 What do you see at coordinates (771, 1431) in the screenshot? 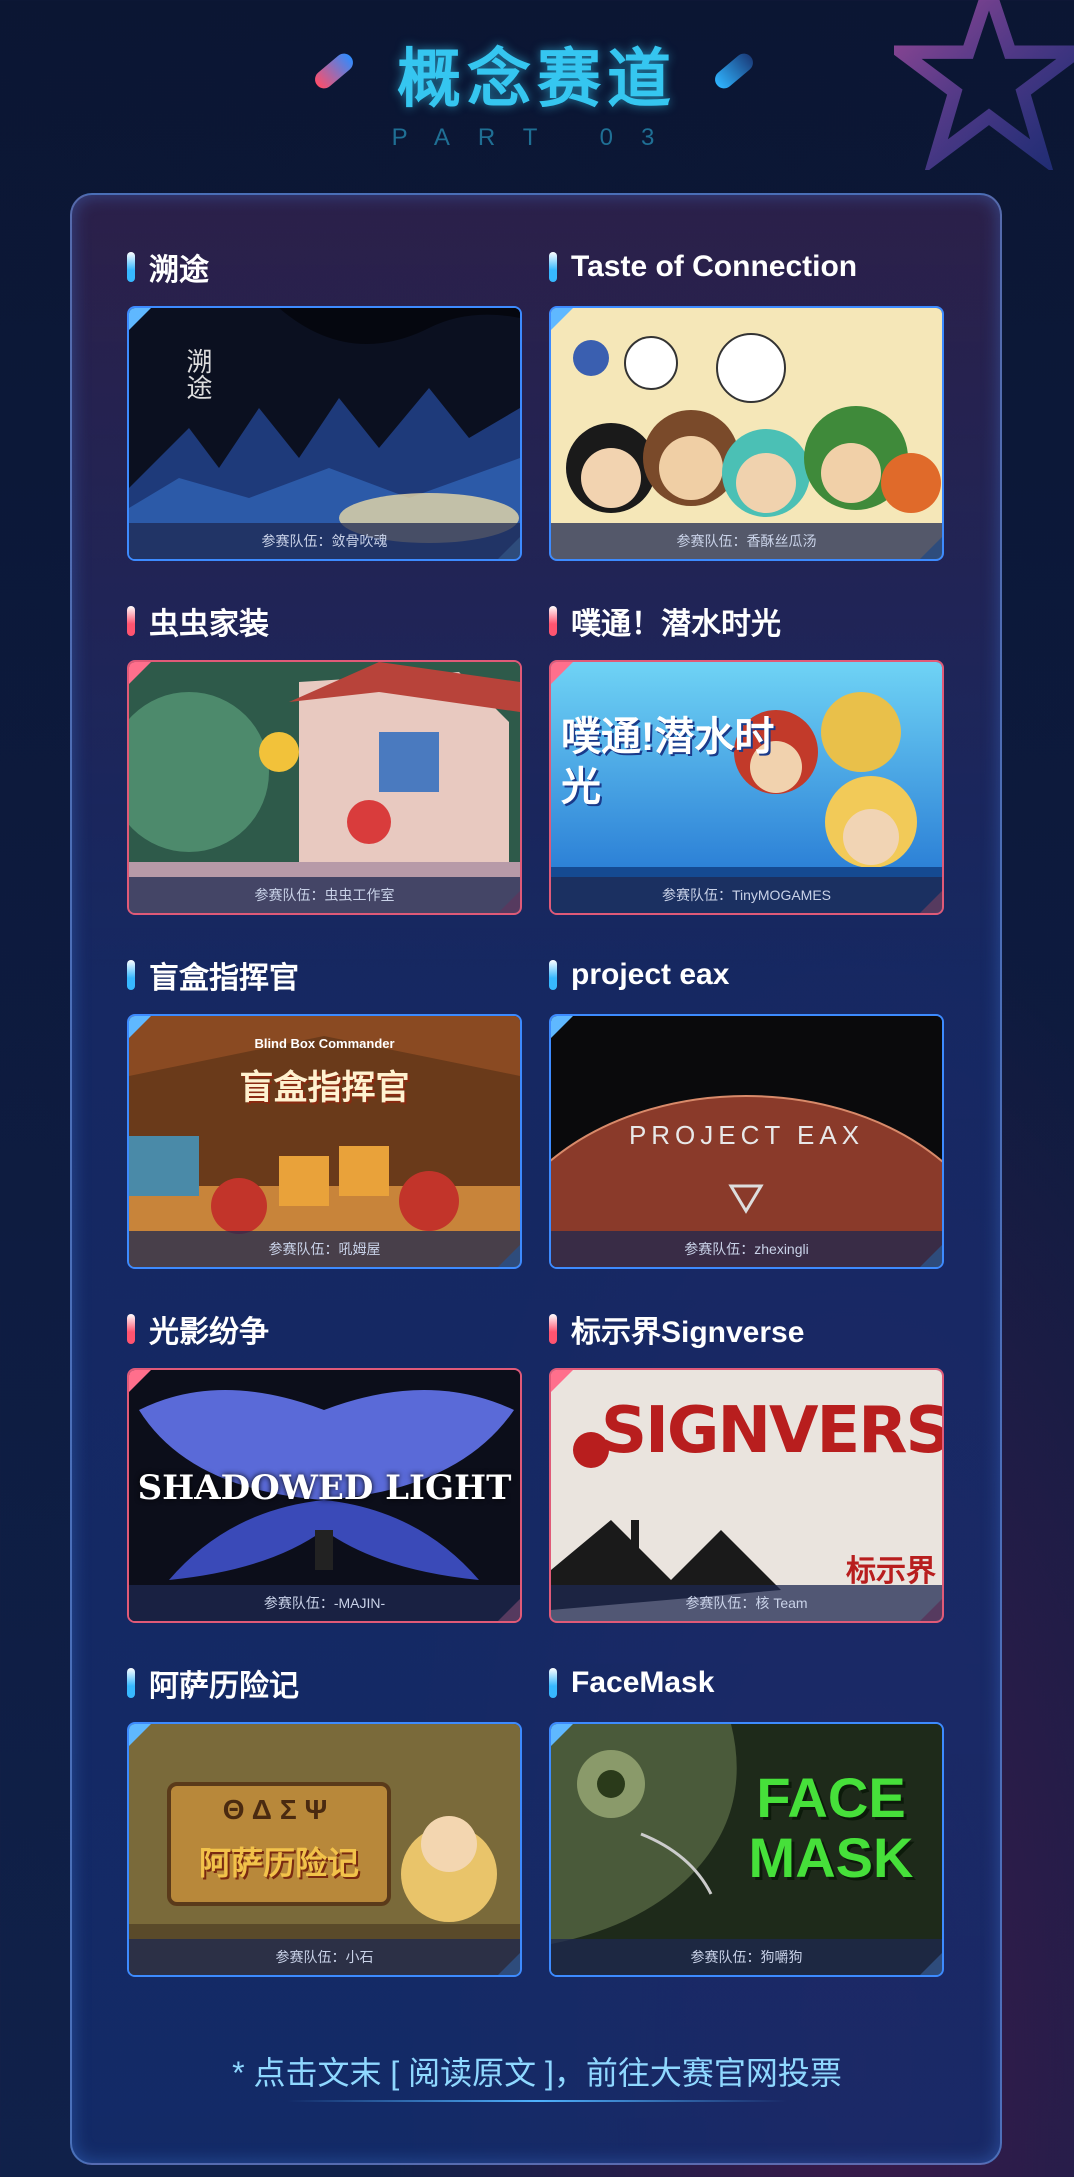
I see `game-art-text: SIGNVERSE` at bounding box center [771, 1431].